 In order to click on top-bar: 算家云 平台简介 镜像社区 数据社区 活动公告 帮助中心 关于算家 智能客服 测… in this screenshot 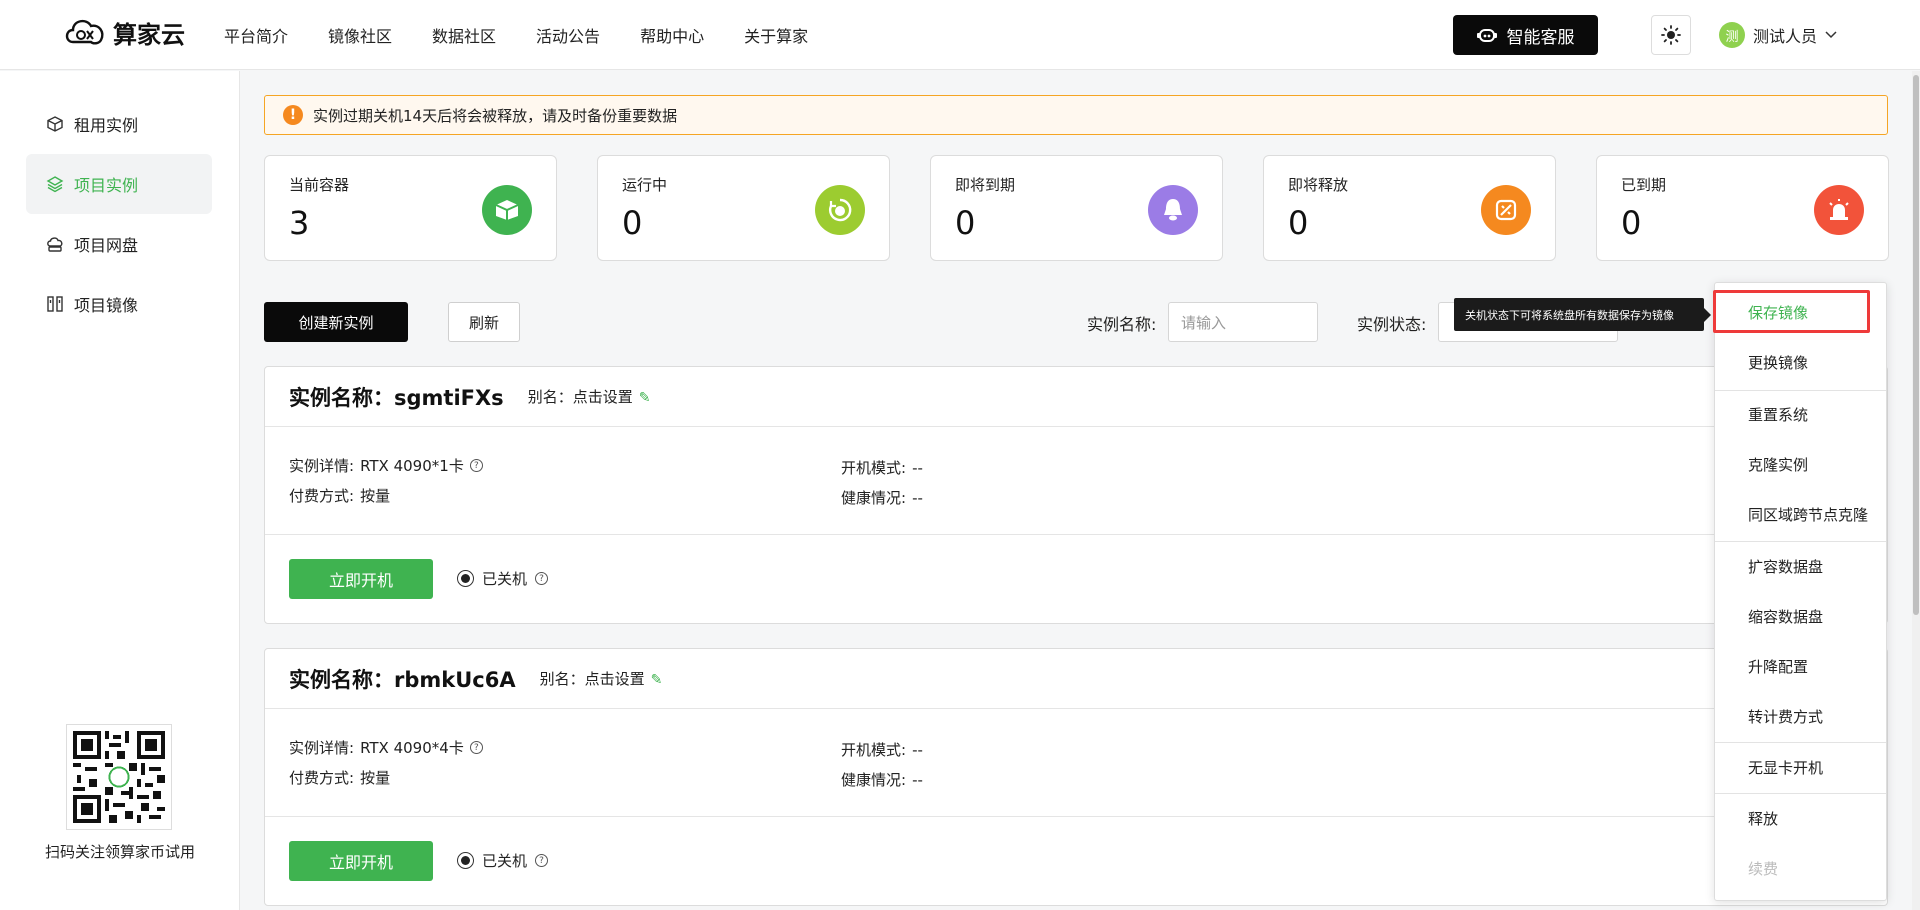, I will do `click(960, 35)`.